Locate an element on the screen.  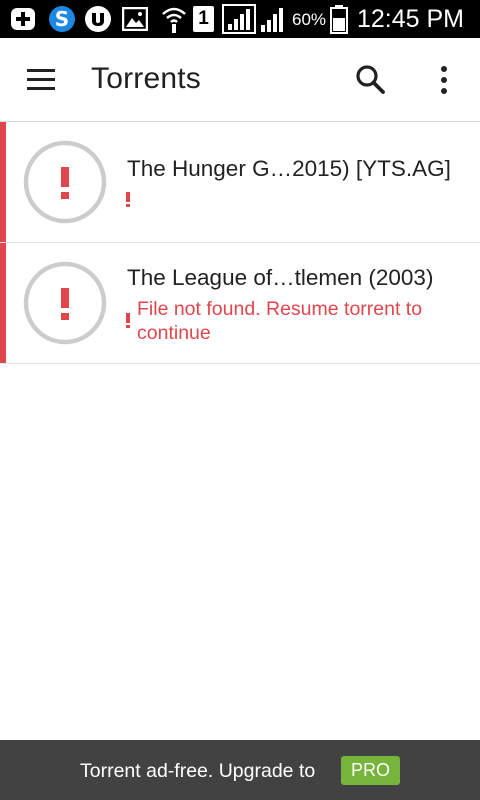
upgrade-banner: Torrent ad-free. Upgrade to PRO is located at coordinates (240, 770).